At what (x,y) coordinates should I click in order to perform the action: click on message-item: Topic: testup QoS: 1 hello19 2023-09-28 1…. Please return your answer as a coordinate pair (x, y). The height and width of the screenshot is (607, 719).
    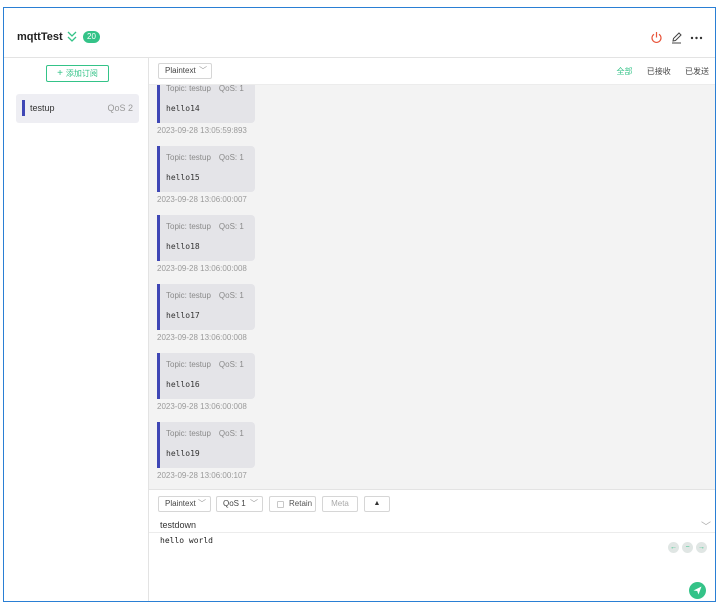
    Looking at the image, I should click on (206, 451).